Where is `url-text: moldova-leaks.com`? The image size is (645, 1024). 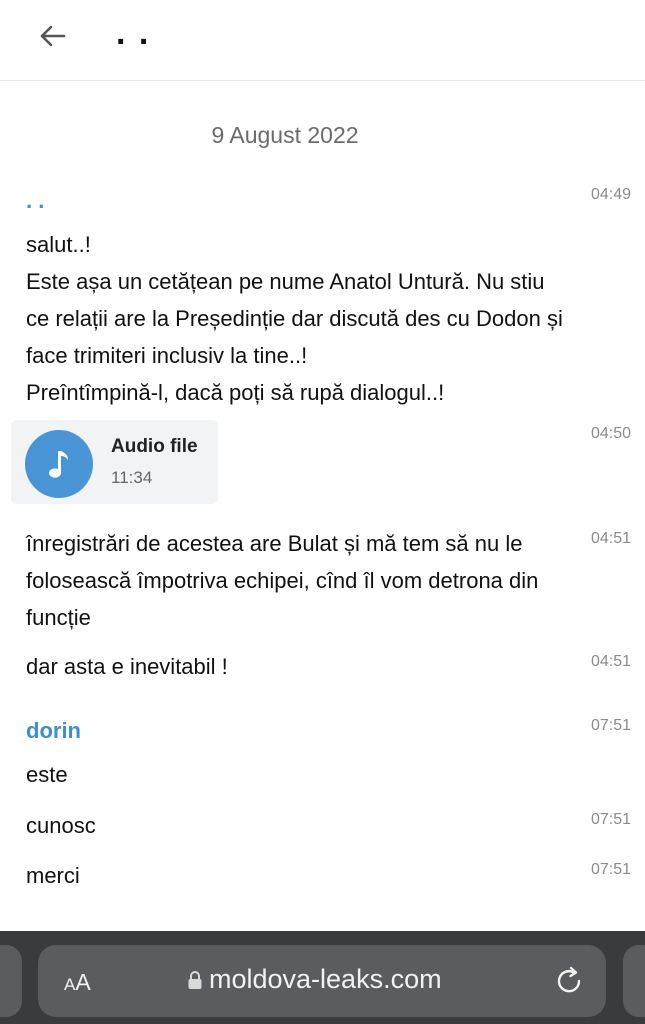 url-text: moldova-leaks.com is located at coordinates (325, 979).